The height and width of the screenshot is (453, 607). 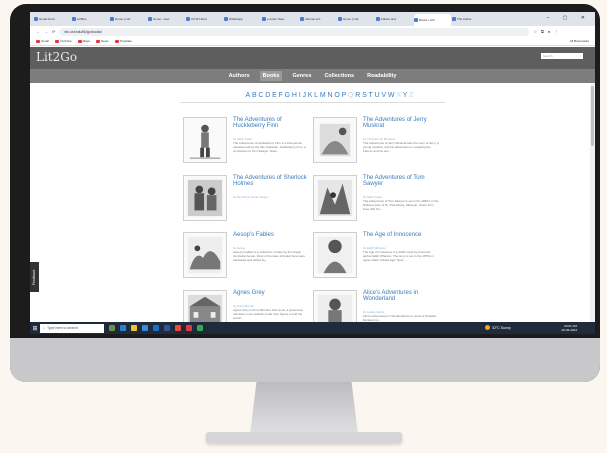 I want to click on browser-tab: Fables and, so click(x=394, y=19).